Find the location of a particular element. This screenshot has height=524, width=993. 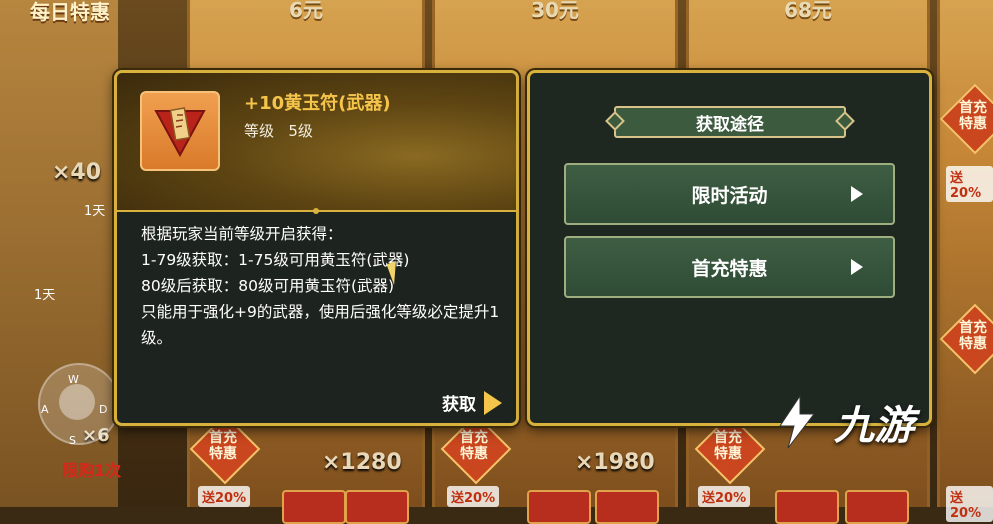

source-limited-event-button: 限时活动 is located at coordinates (729, 194).